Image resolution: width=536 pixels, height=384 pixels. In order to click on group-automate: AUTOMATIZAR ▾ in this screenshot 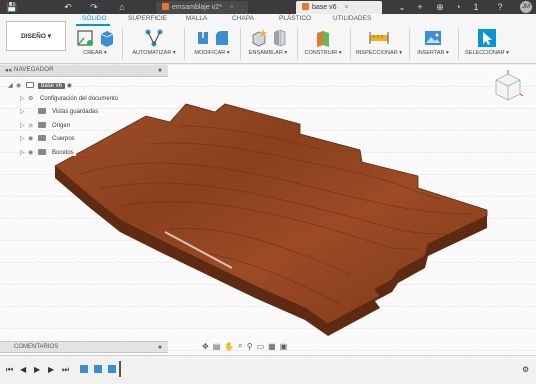, I will do `click(154, 44)`.